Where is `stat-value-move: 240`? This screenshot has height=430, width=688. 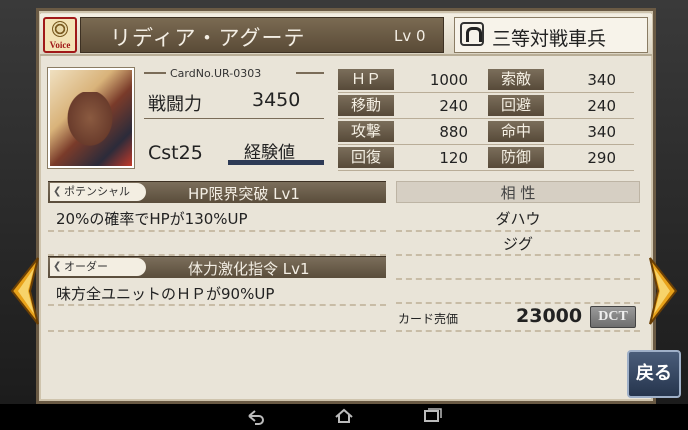
stat-value-move: 240 is located at coordinates (453, 106).